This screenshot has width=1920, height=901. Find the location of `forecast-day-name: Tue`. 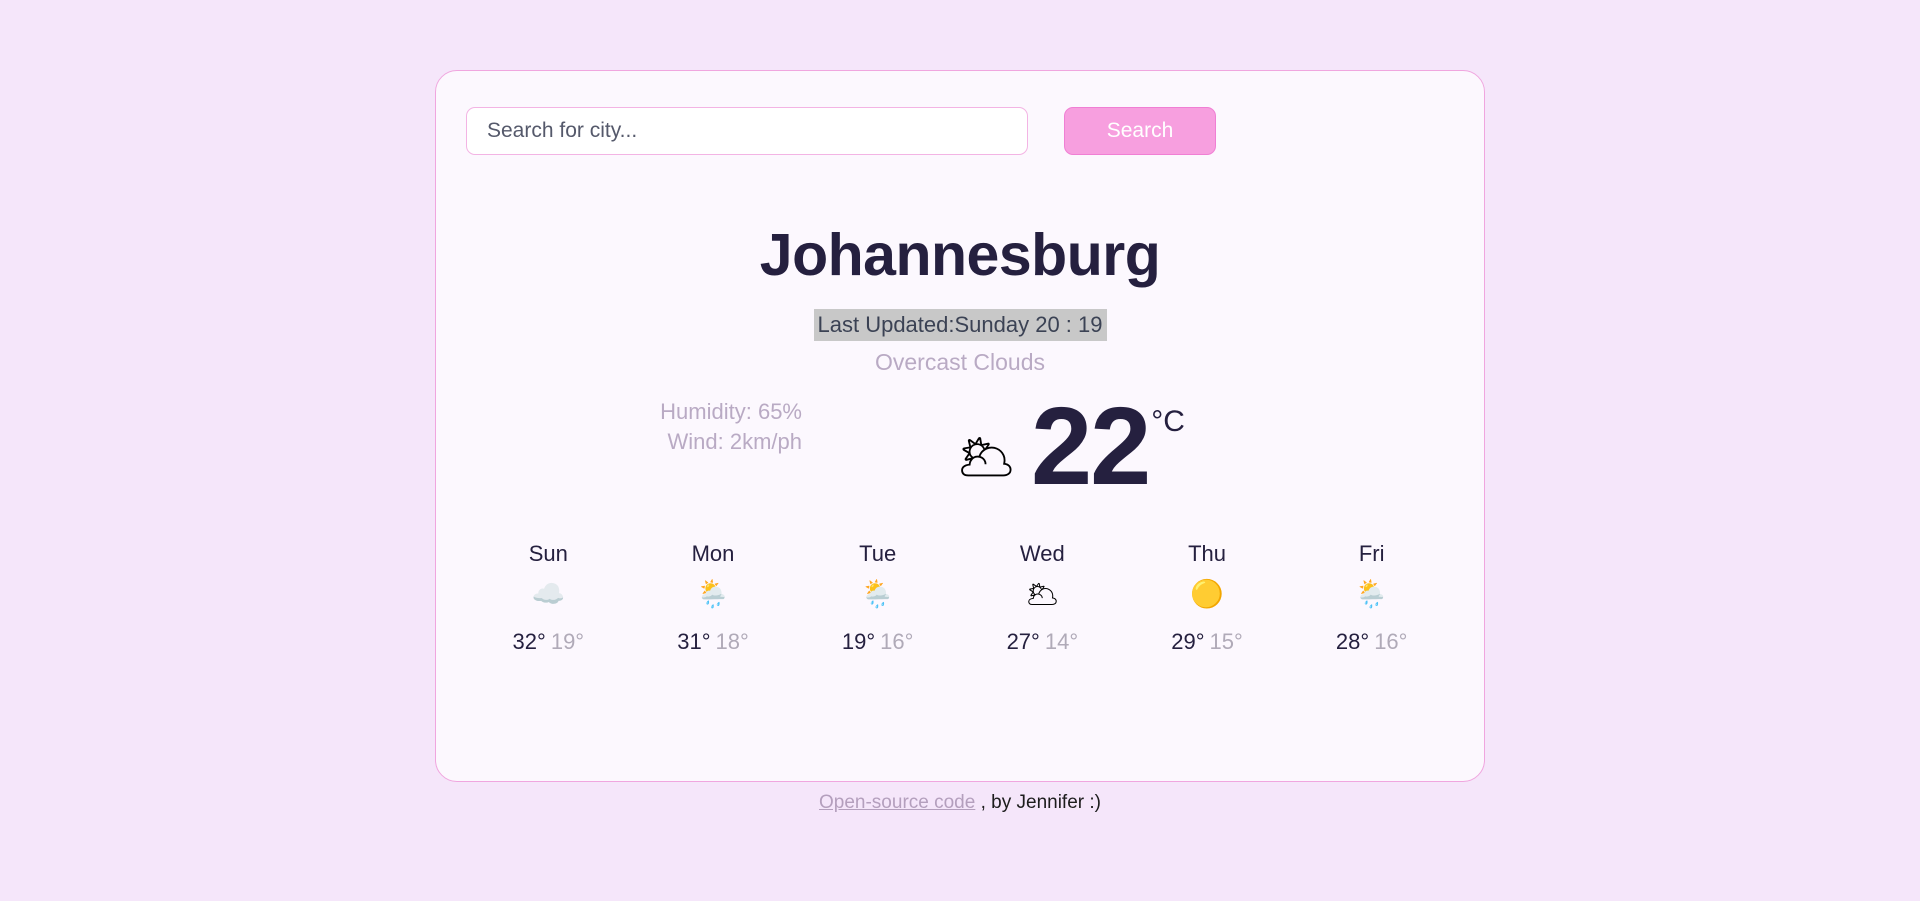

forecast-day-name: Tue is located at coordinates (878, 553).